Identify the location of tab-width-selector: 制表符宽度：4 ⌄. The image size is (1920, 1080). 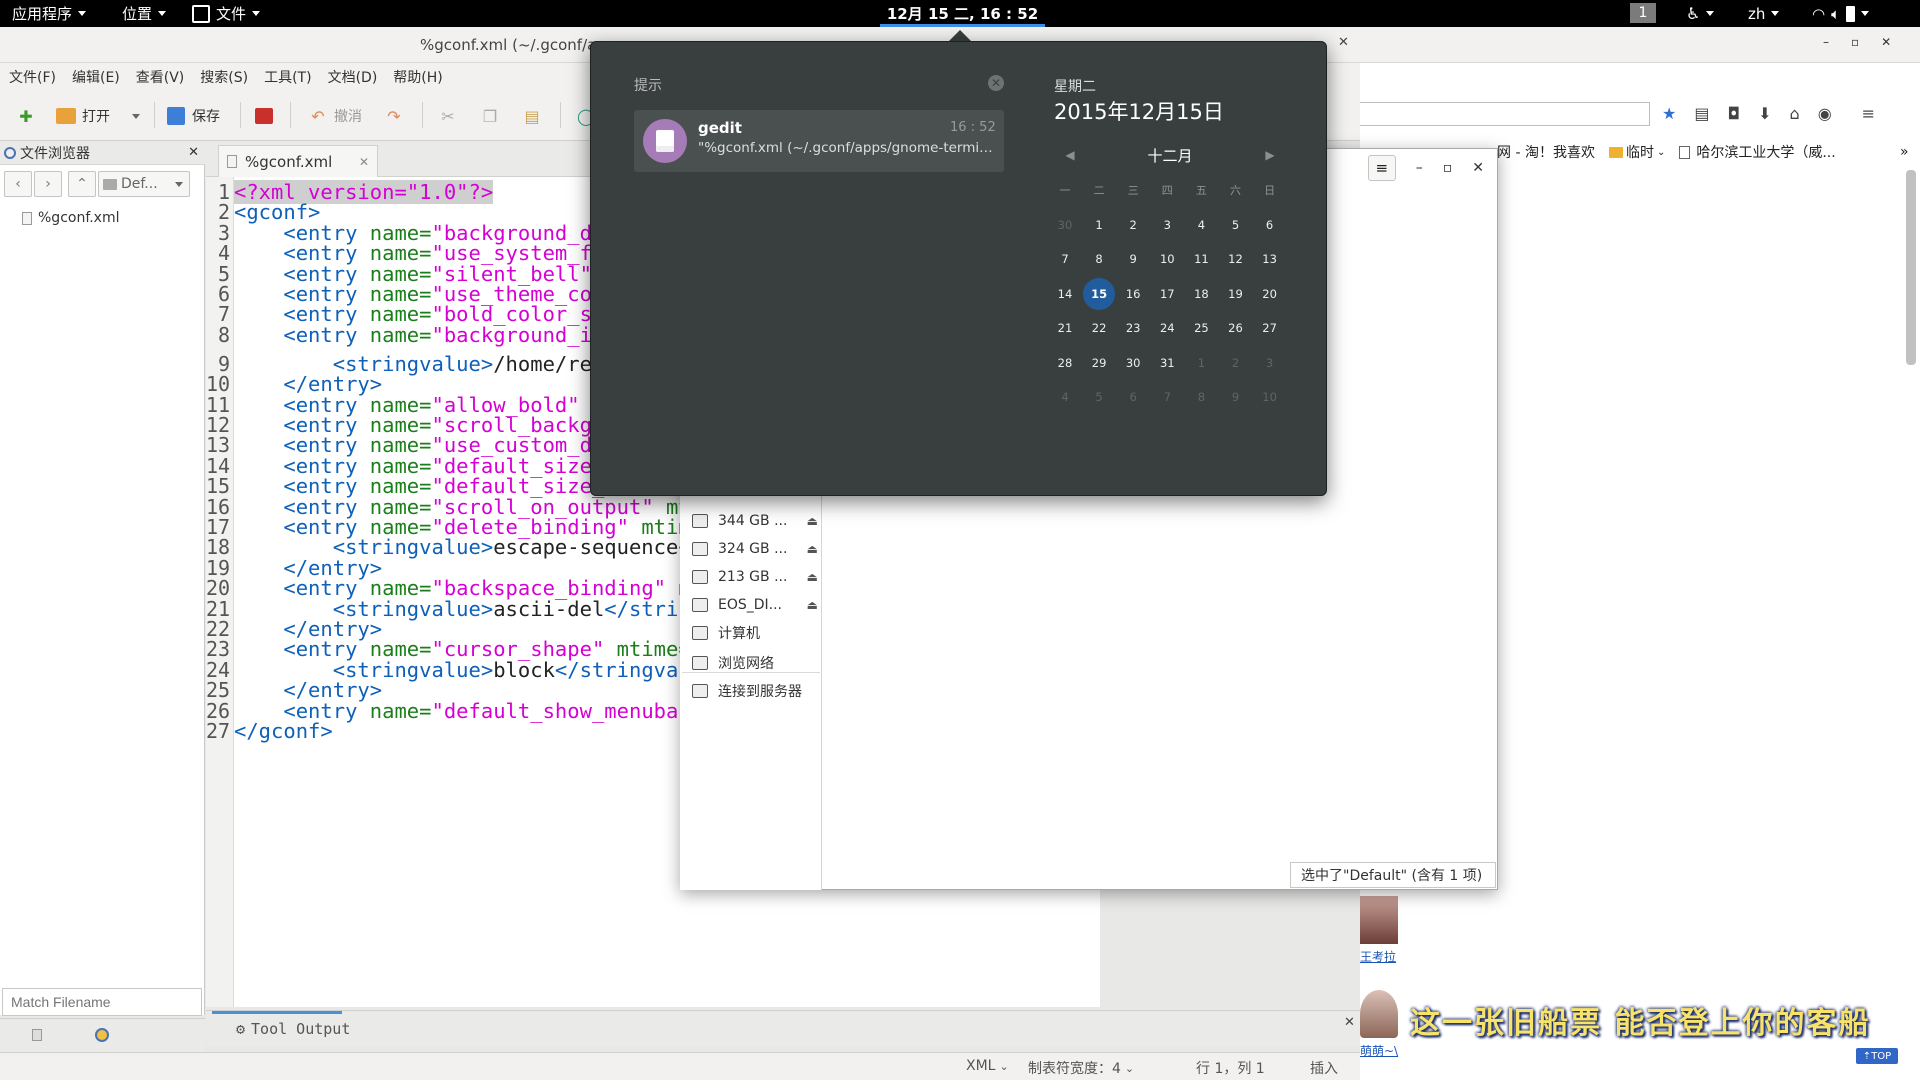
(1081, 1068).